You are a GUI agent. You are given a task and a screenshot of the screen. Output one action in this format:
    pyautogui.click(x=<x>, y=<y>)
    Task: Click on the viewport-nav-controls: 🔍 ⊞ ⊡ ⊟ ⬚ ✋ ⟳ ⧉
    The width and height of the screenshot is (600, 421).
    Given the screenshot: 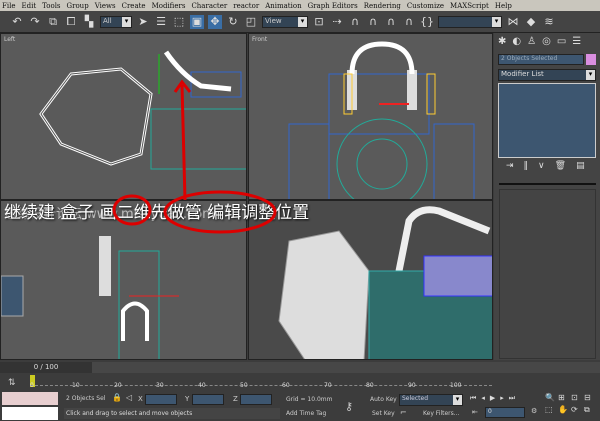 What is the action you would take?
    pyautogui.click(x=571, y=404)
    